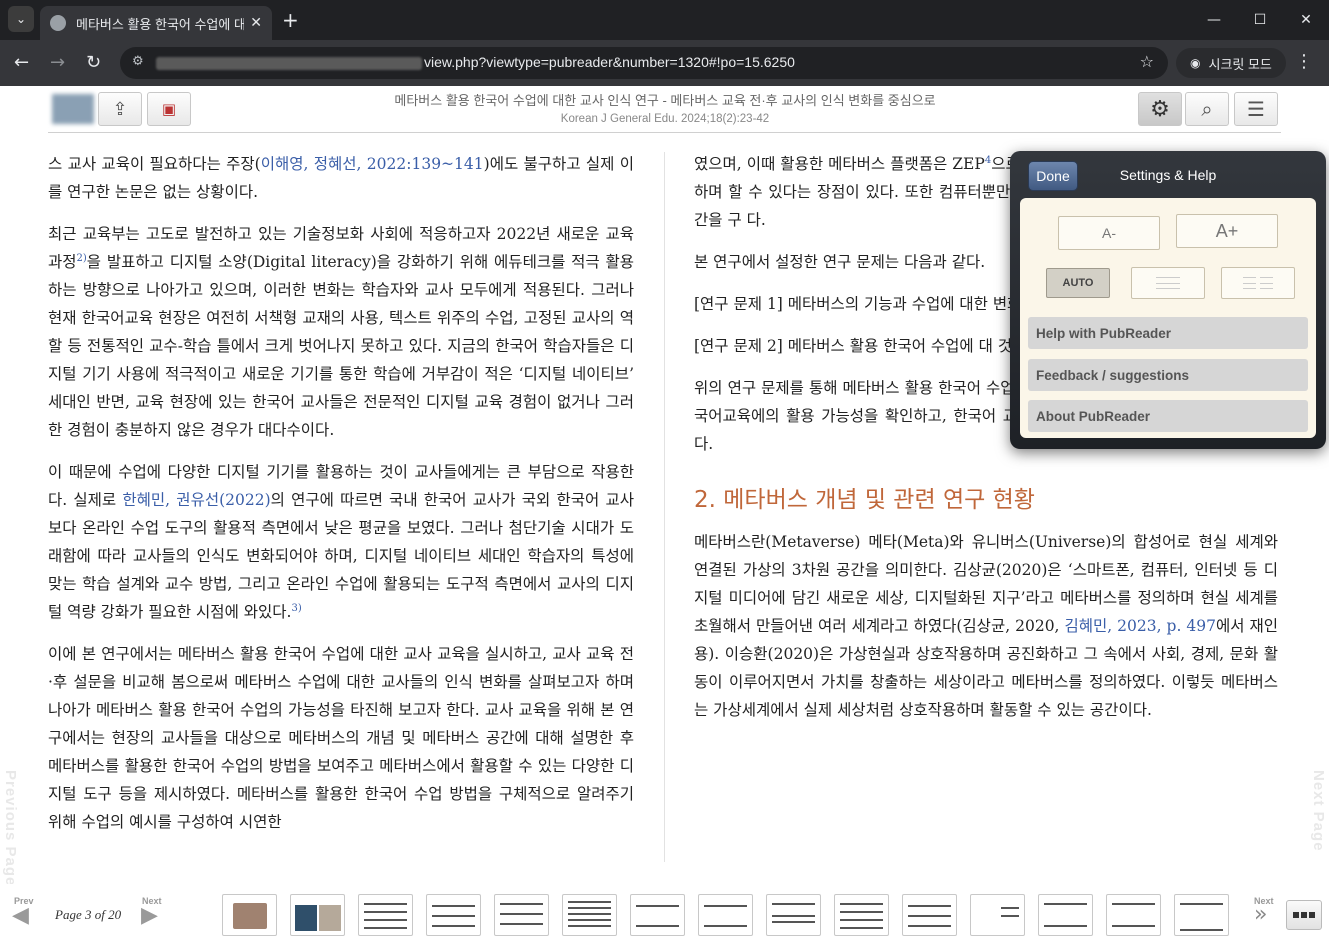 Image resolution: width=1329 pixels, height=944 pixels. I want to click on single-column-icon, so click(1168, 283).